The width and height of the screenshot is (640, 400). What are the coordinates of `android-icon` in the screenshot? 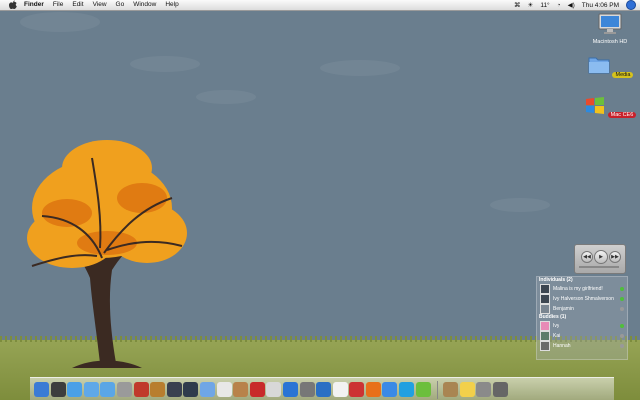 It's located at (423, 389).